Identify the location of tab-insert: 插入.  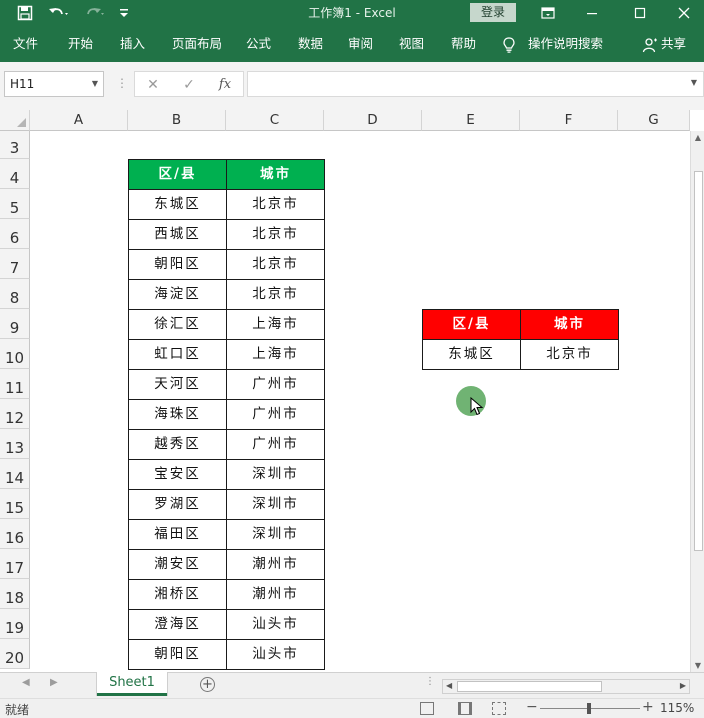
(132, 44).